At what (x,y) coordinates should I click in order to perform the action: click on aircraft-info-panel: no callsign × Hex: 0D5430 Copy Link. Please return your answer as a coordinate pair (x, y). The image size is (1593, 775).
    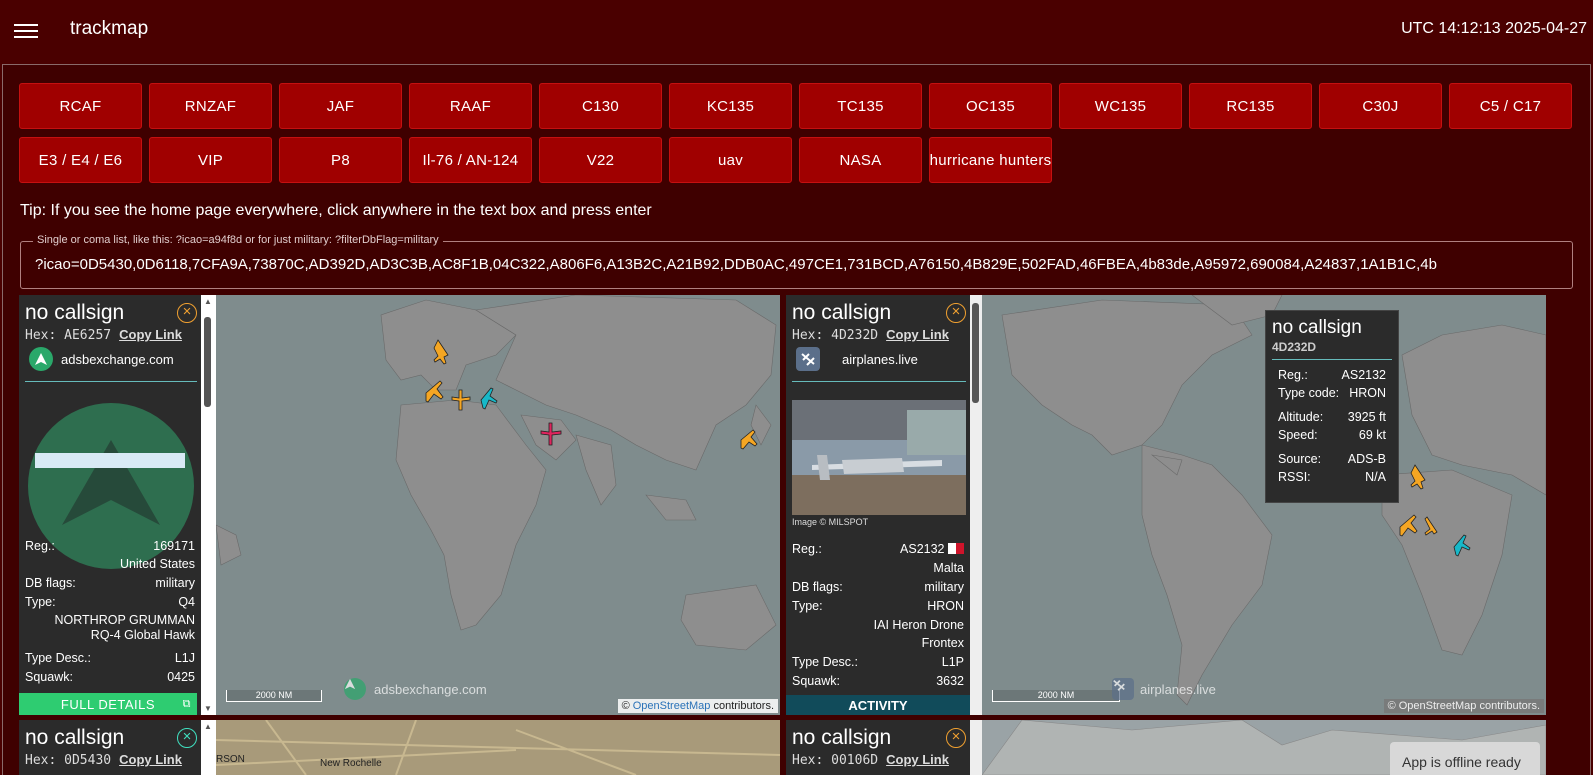
    Looking at the image, I should click on (110, 747).